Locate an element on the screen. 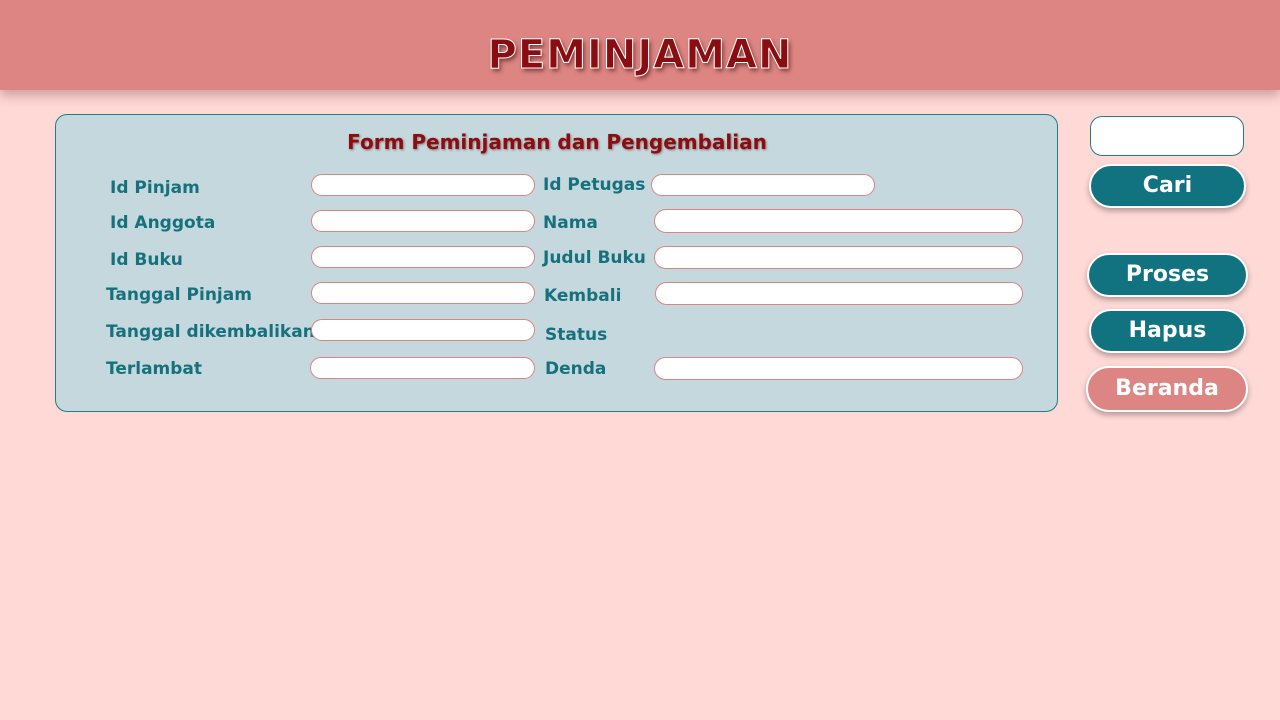 The image size is (1280, 720). id-buku-label: Id Buku is located at coordinates (146, 260).